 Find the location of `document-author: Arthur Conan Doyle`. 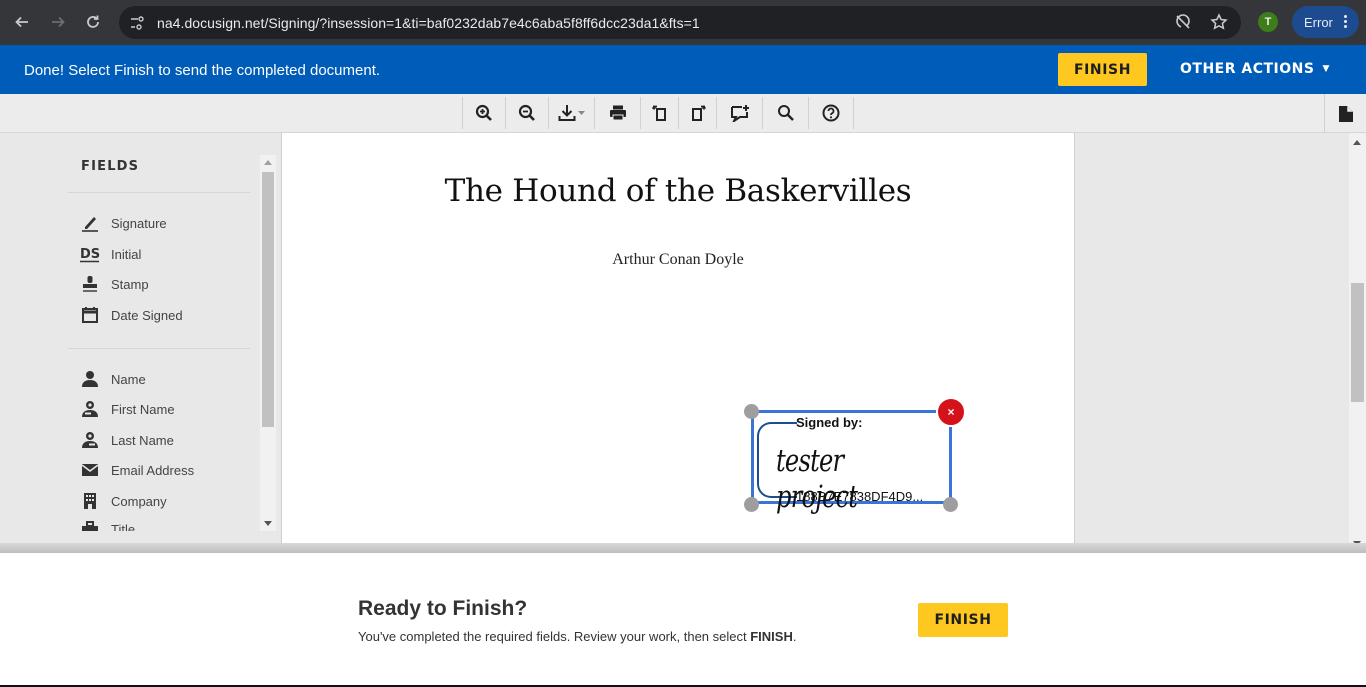

document-author: Arthur Conan Doyle is located at coordinates (678, 259).